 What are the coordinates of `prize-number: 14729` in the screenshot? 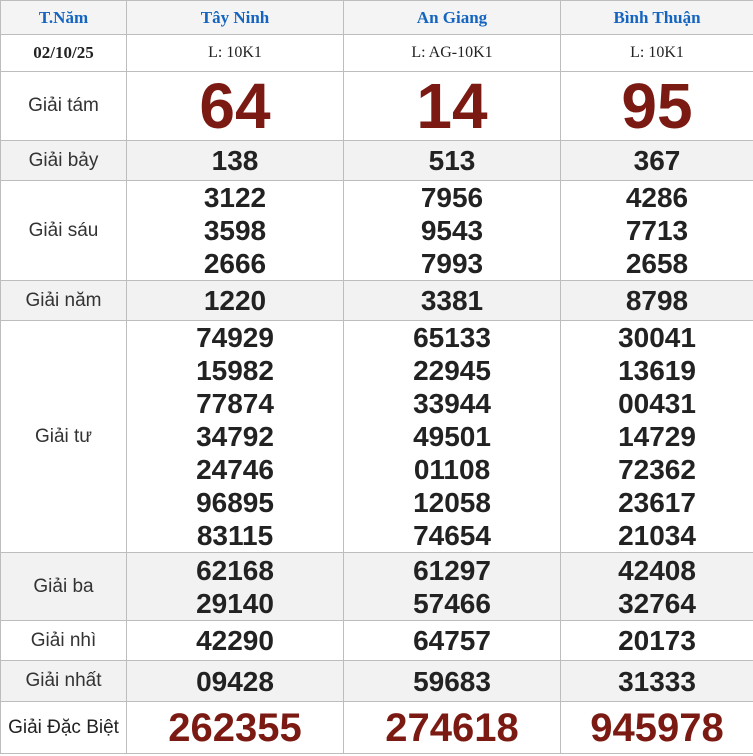 It's located at (657, 436).